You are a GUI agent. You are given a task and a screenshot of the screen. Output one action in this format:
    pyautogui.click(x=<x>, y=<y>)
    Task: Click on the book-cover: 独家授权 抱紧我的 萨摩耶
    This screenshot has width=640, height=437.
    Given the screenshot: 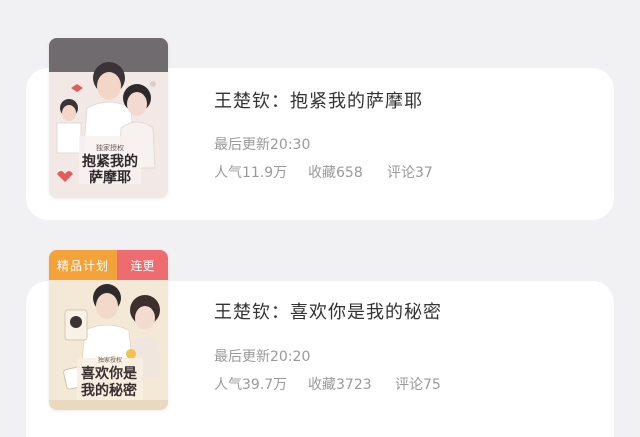 What is the action you would take?
    pyautogui.click(x=108, y=118)
    